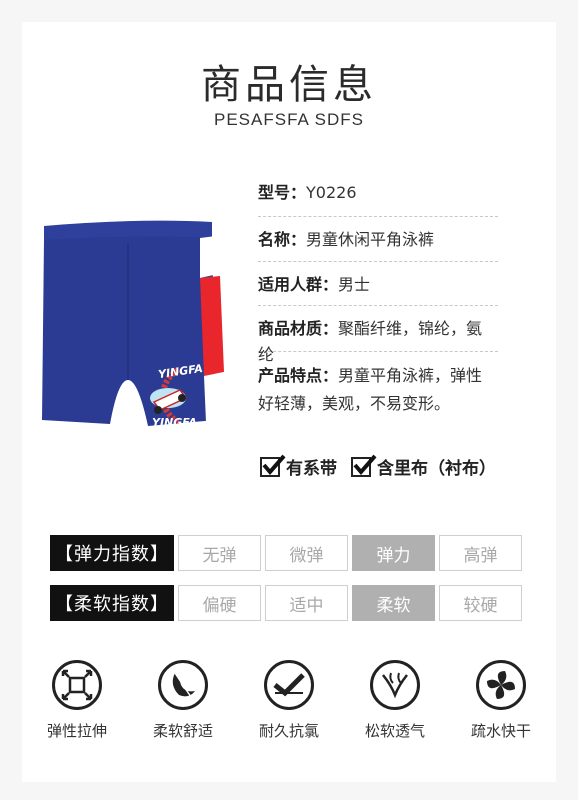 This screenshot has width=578, height=800. What do you see at coordinates (393, 603) in the screenshot?
I see `softness-option-selected: 柔软` at bounding box center [393, 603].